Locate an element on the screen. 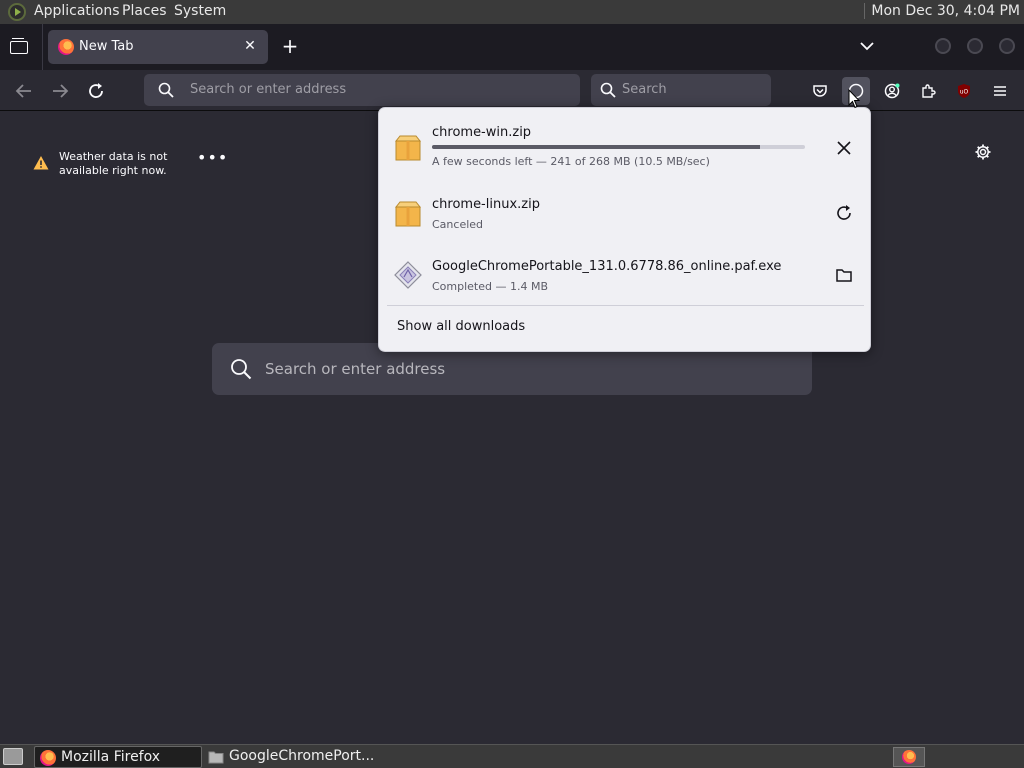  executable-icon is located at coordinates (408, 275).